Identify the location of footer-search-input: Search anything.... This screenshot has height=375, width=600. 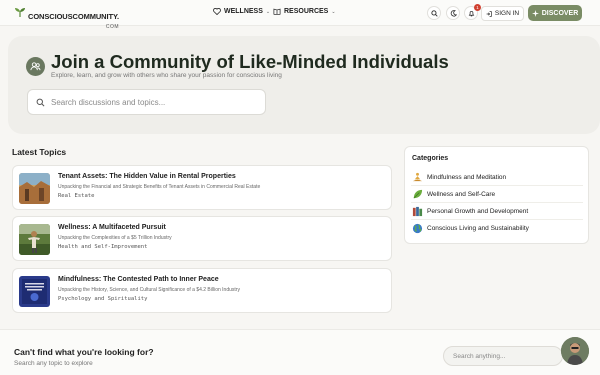
(503, 356).